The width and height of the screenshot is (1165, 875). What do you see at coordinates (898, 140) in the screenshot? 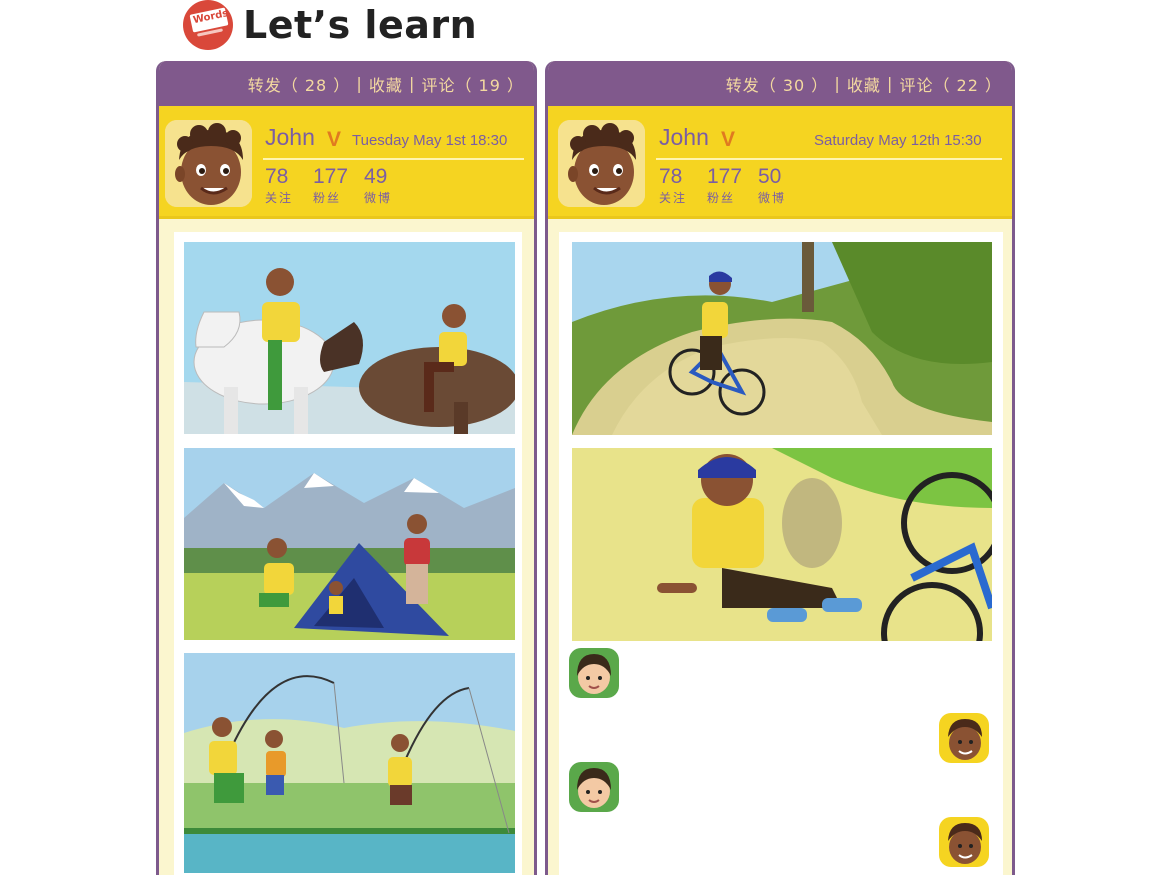
I see `post-date: Saturday May 12th 15:30` at bounding box center [898, 140].